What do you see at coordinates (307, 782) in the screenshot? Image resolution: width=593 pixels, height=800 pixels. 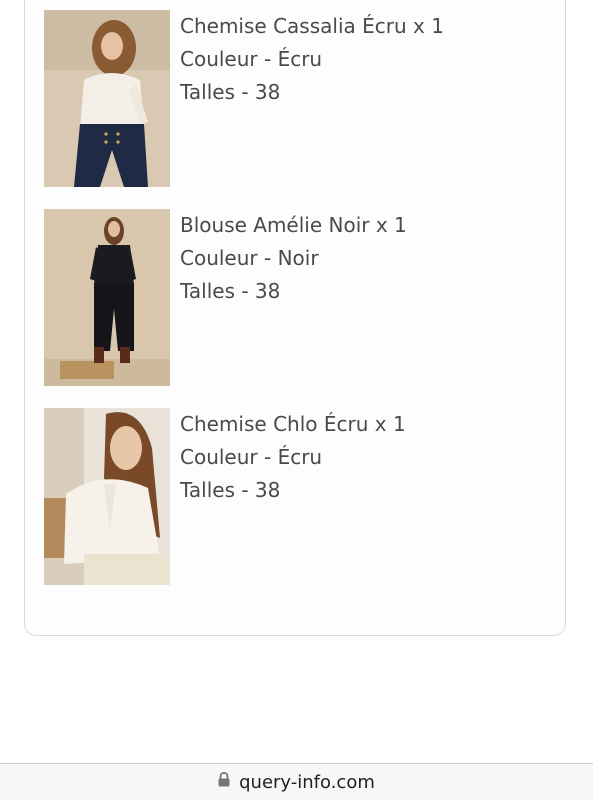 I see `browser-url: query-info.com` at bounding box center [307, 782].